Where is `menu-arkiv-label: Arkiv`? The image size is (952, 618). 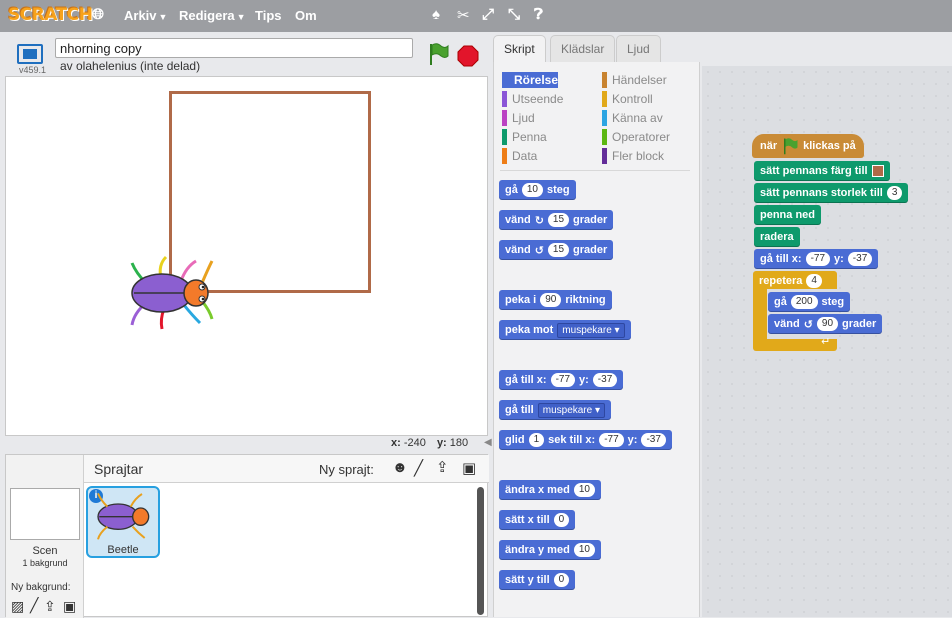 menu-arkiv-label: Arkiv is located at coordinates (140, 15).